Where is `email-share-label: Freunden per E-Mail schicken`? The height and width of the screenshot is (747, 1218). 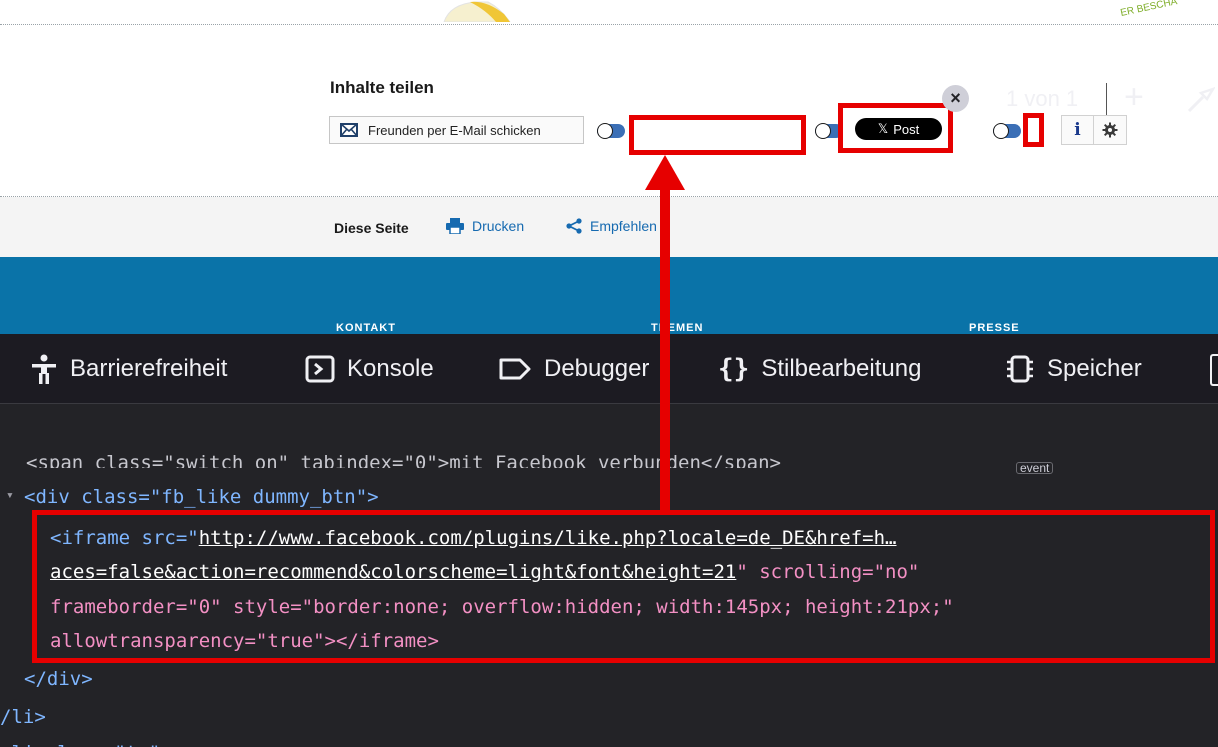 email-share-label: Freunden per E-Mail schicken is located at coordinates (454, 130).